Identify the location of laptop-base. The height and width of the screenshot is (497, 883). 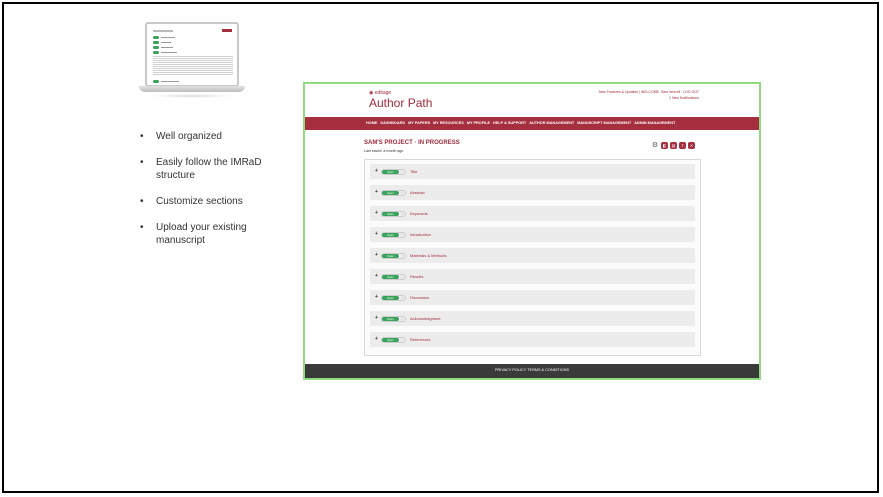
(192, 89).